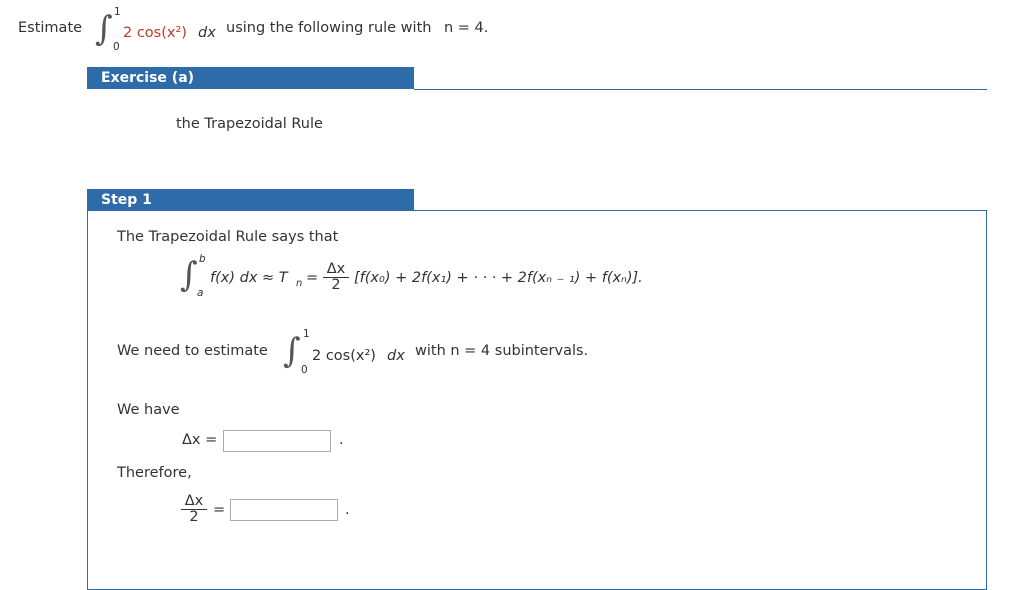  I want to click on step-header: Step 1, so click(250, 200).